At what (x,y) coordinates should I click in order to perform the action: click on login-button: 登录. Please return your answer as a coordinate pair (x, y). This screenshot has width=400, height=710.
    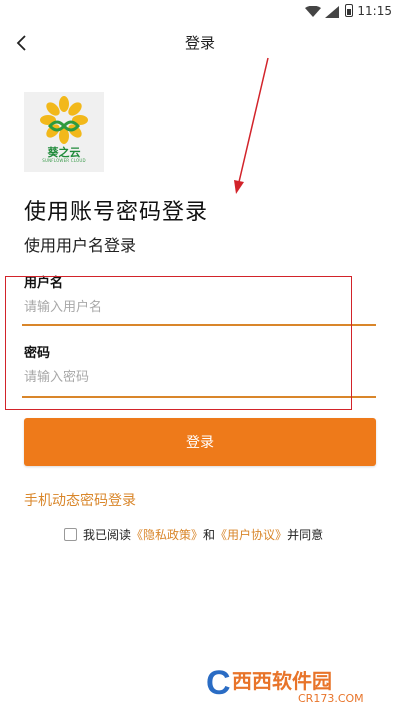
    Looking at the image, I should click on (200, 442).